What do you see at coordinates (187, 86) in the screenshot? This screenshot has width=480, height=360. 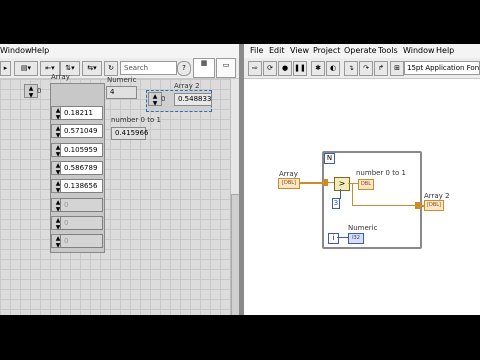 I see `array2-label: Array 2` at bounding box center [187, 86].